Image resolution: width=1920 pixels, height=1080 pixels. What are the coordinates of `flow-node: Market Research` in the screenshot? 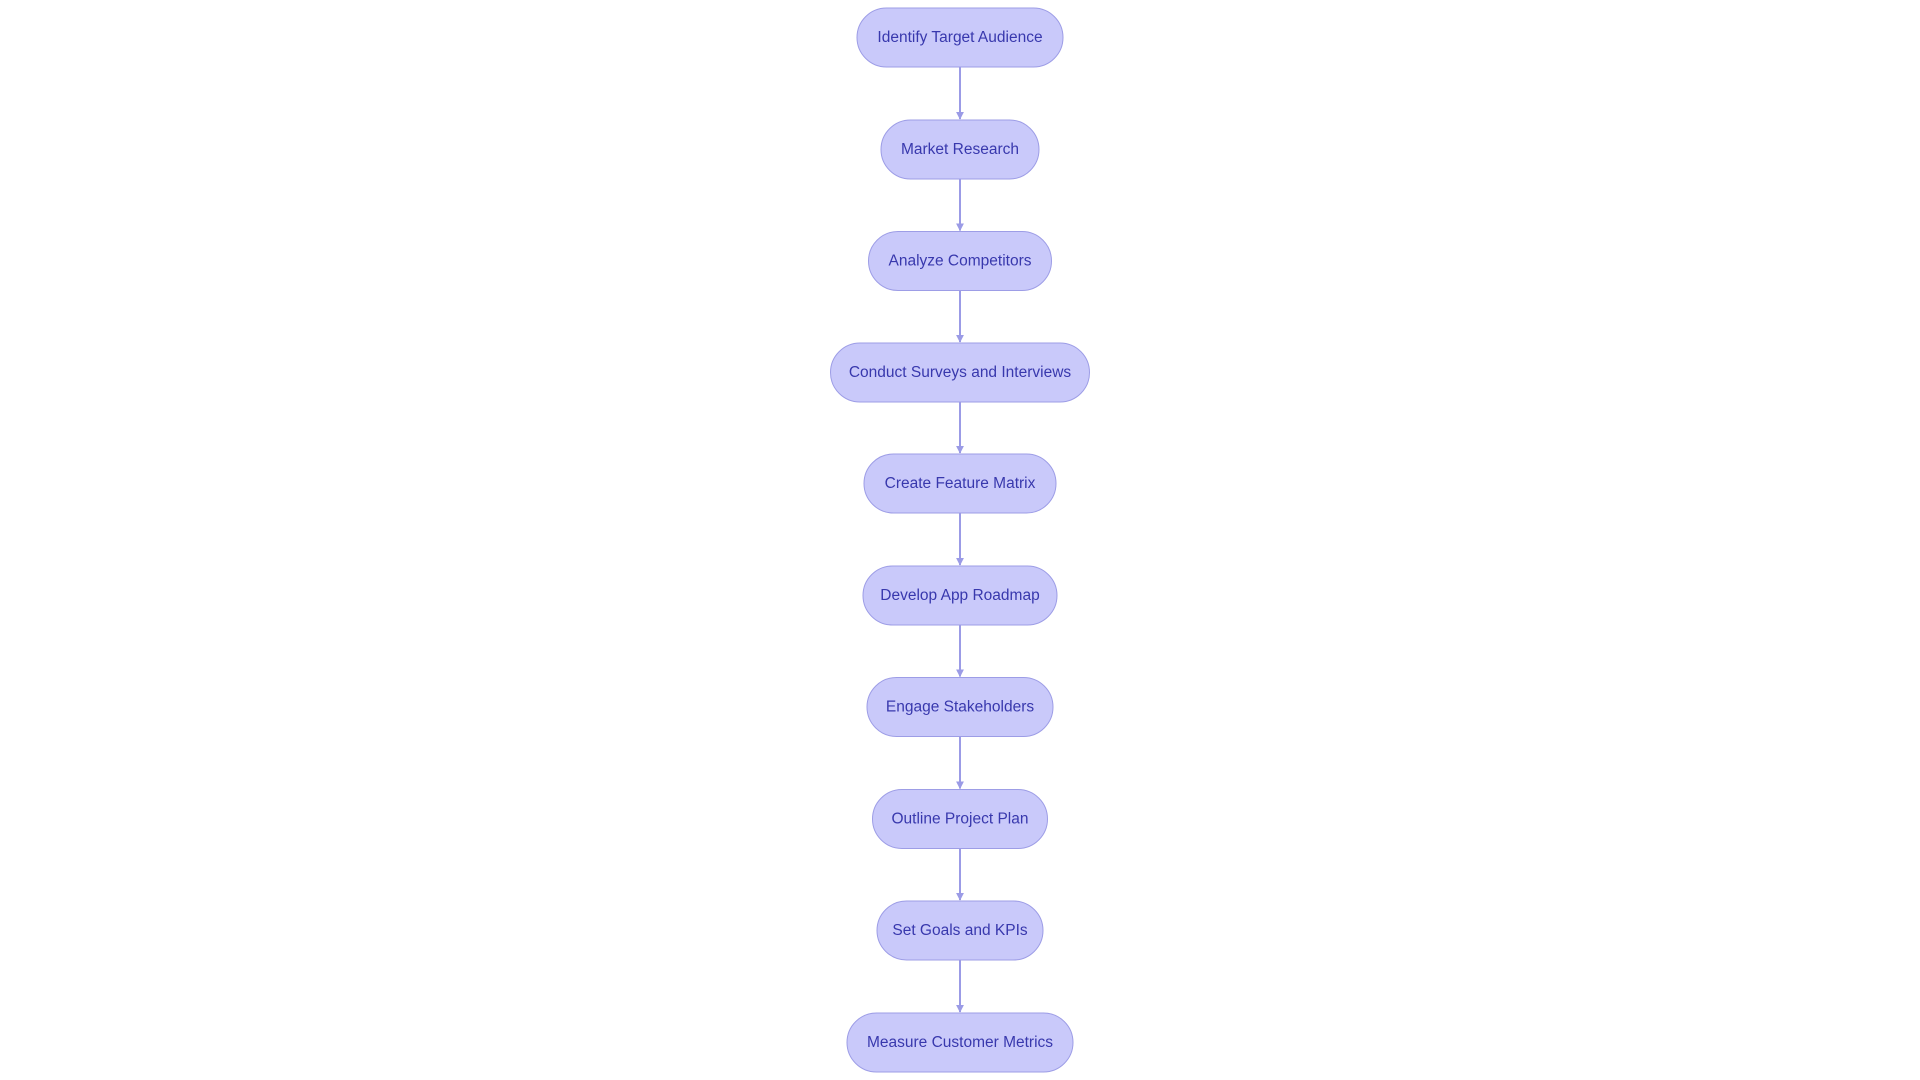 It's located at (960, 149).